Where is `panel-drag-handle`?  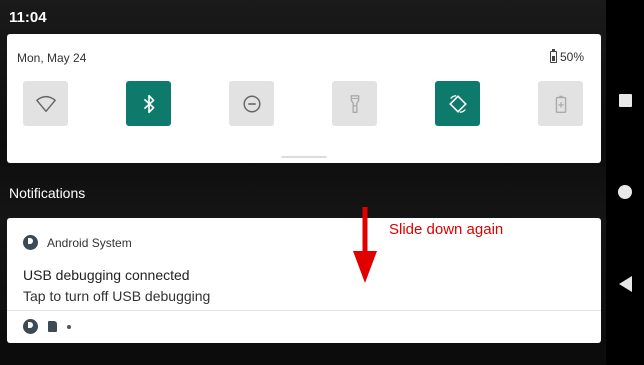 panel-drag-handle is located at coordinates (304, 157).